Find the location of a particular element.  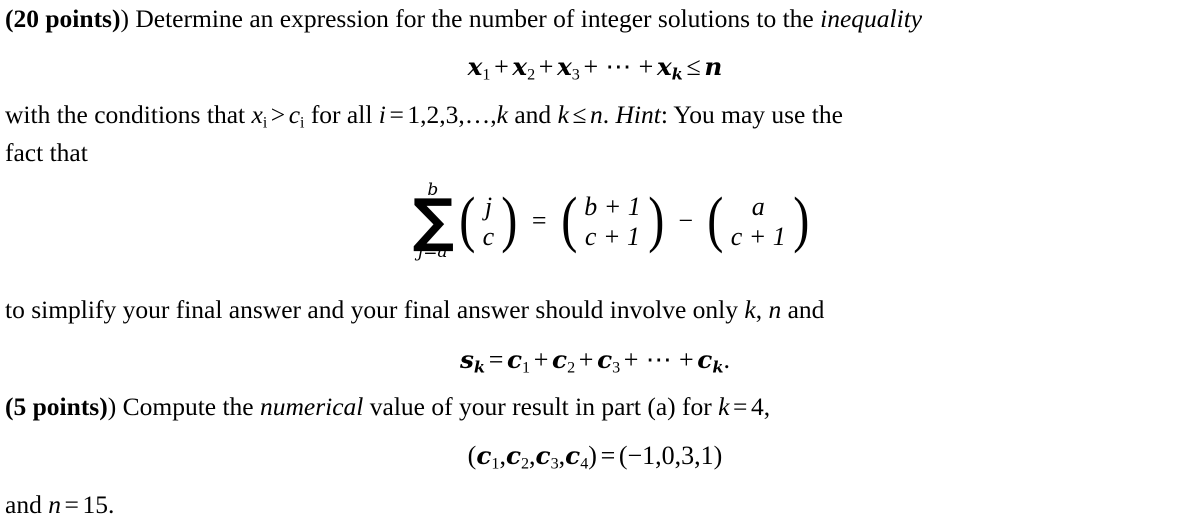

binomial-top-j: j is located at coordinates (488, 206).